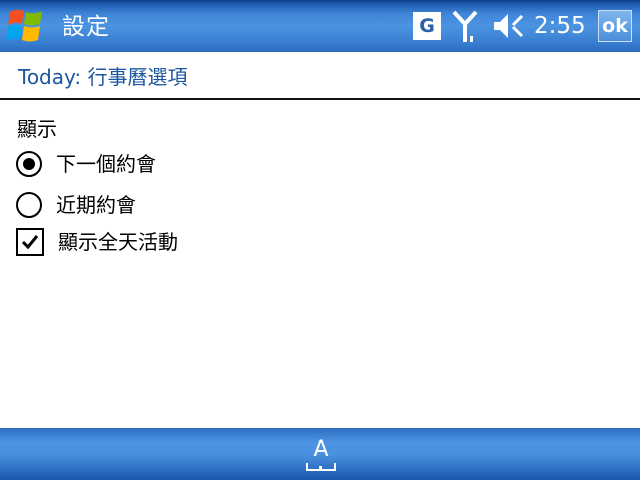 The width and height of the screenshot is (640, 480). Describe the element at coordinates (321, 467) in the screenshot. I see `keyboard-icon` at that location.